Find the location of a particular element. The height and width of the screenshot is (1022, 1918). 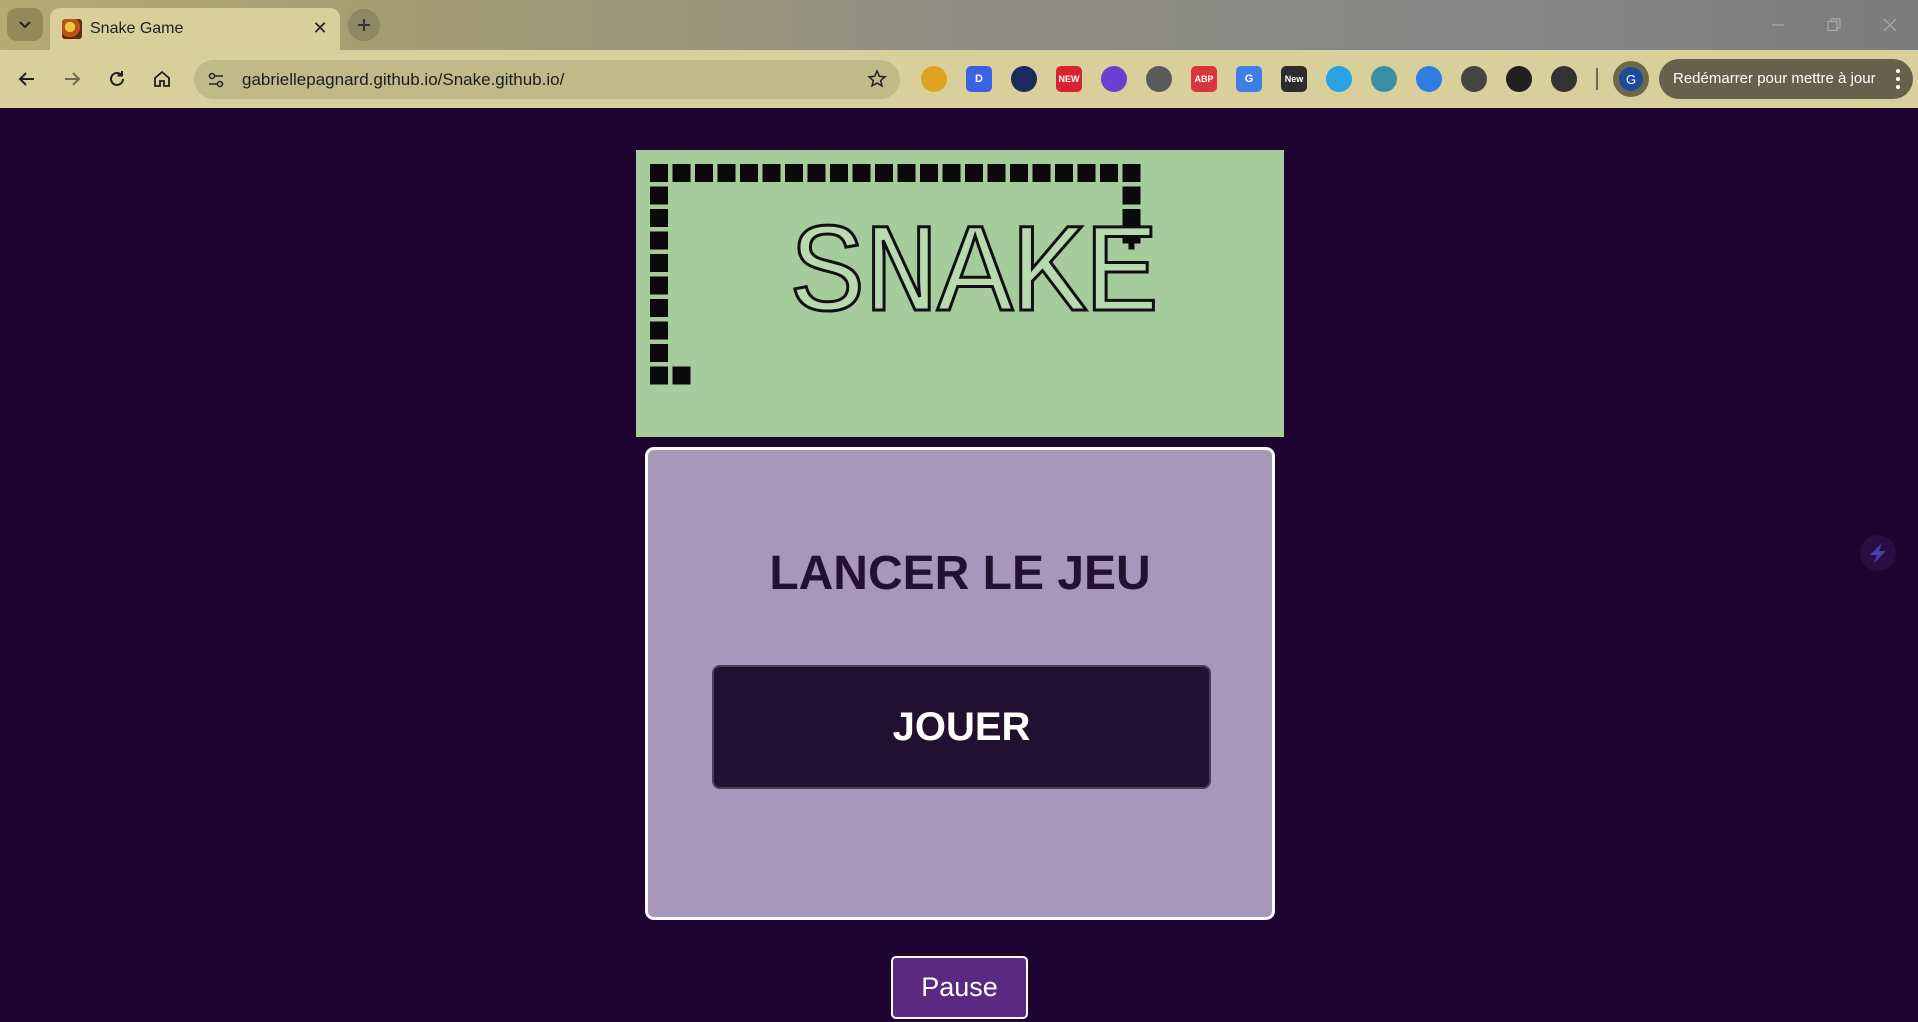

snake-banner: SNAKE is located at coordinates (960, 293).